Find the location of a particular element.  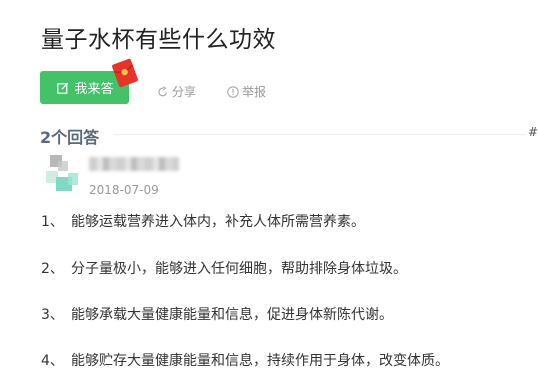

section-divider is located at coordinates (320, 134).